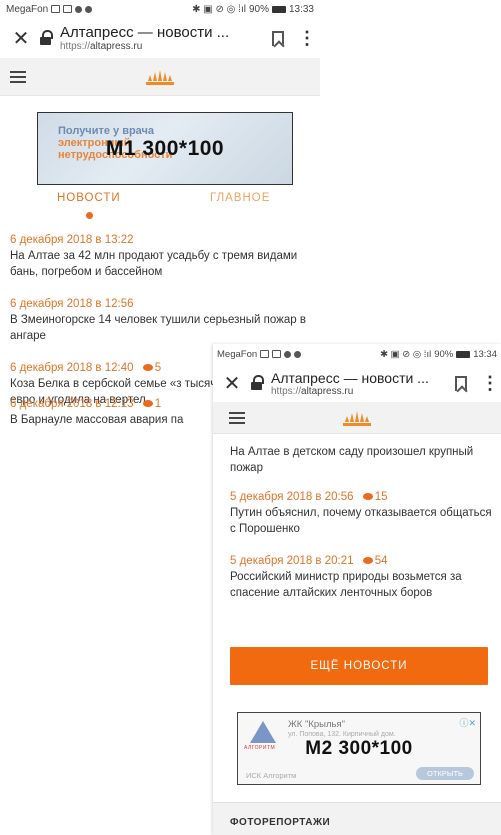 The image size is (501, 835). I want to click on developer-logo: АЛГОРИТМ, so click(263, 738).